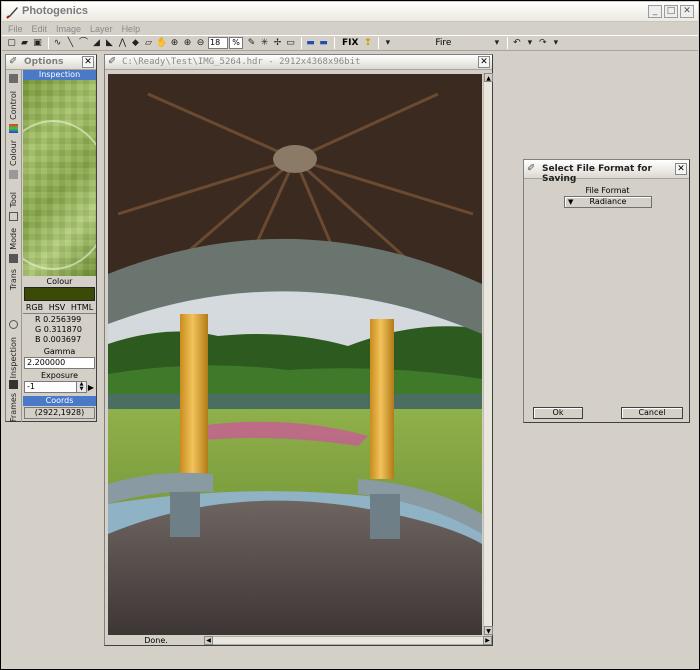 This screenshot has height=670, width=700. I want to click on menu-help: Help, so click(131, 29).